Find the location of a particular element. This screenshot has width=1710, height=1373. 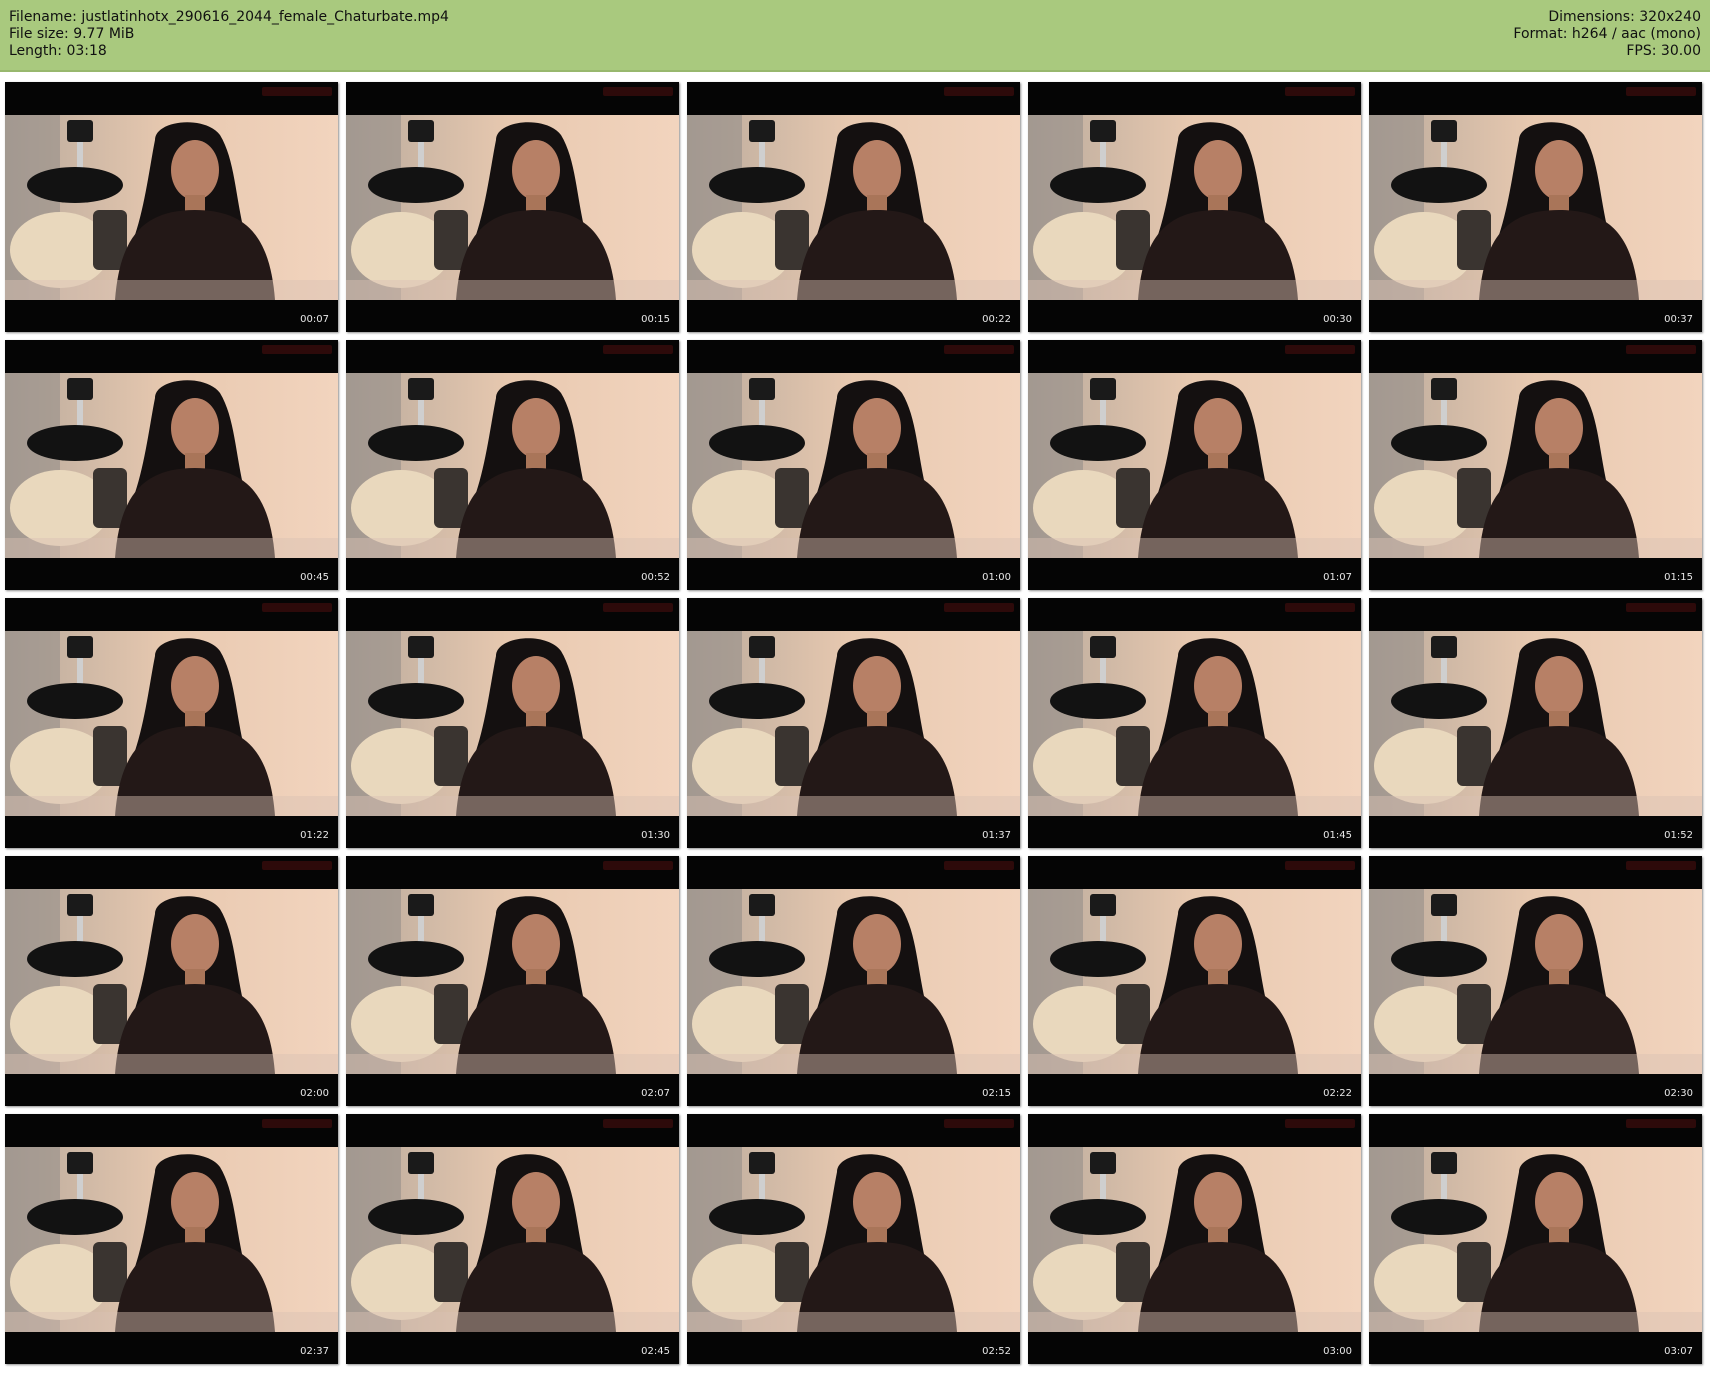

video-thumbnail: 02:22 is located at coordinates (1194, 981).